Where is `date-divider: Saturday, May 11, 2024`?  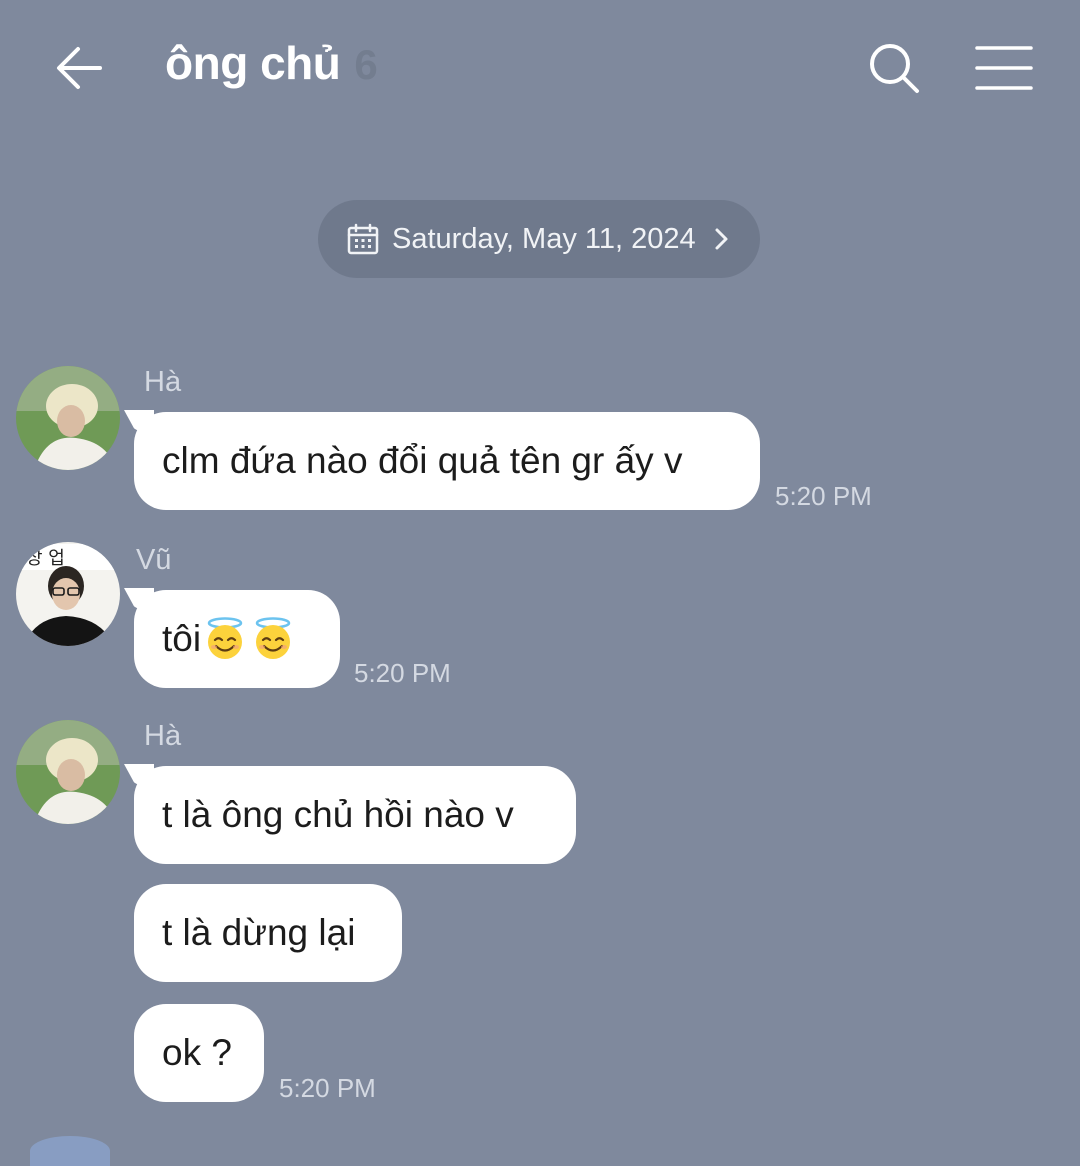
date-divider: Saturday, May 11, 2024 is located at coordinates (539, 239).